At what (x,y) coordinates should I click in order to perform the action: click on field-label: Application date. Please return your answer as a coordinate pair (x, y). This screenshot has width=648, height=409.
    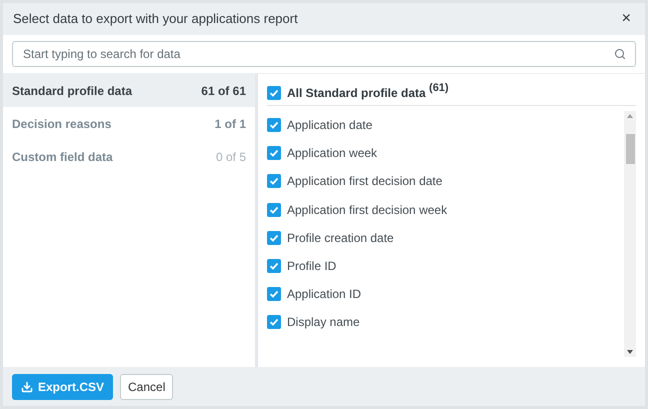
    Looking at the image, I should click on (329, 125).